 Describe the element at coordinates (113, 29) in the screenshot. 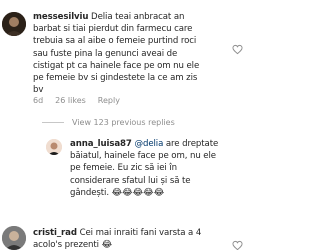

I see `comment-line: barbat si tiai pierdut din farmecu care` at that location.